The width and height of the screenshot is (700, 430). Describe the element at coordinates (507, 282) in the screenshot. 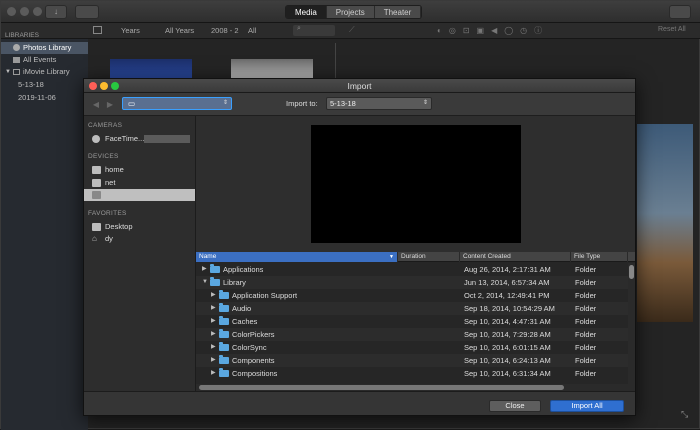

I see `content-created: Jun 13, 2014, 6:57:34 AM` at that location.